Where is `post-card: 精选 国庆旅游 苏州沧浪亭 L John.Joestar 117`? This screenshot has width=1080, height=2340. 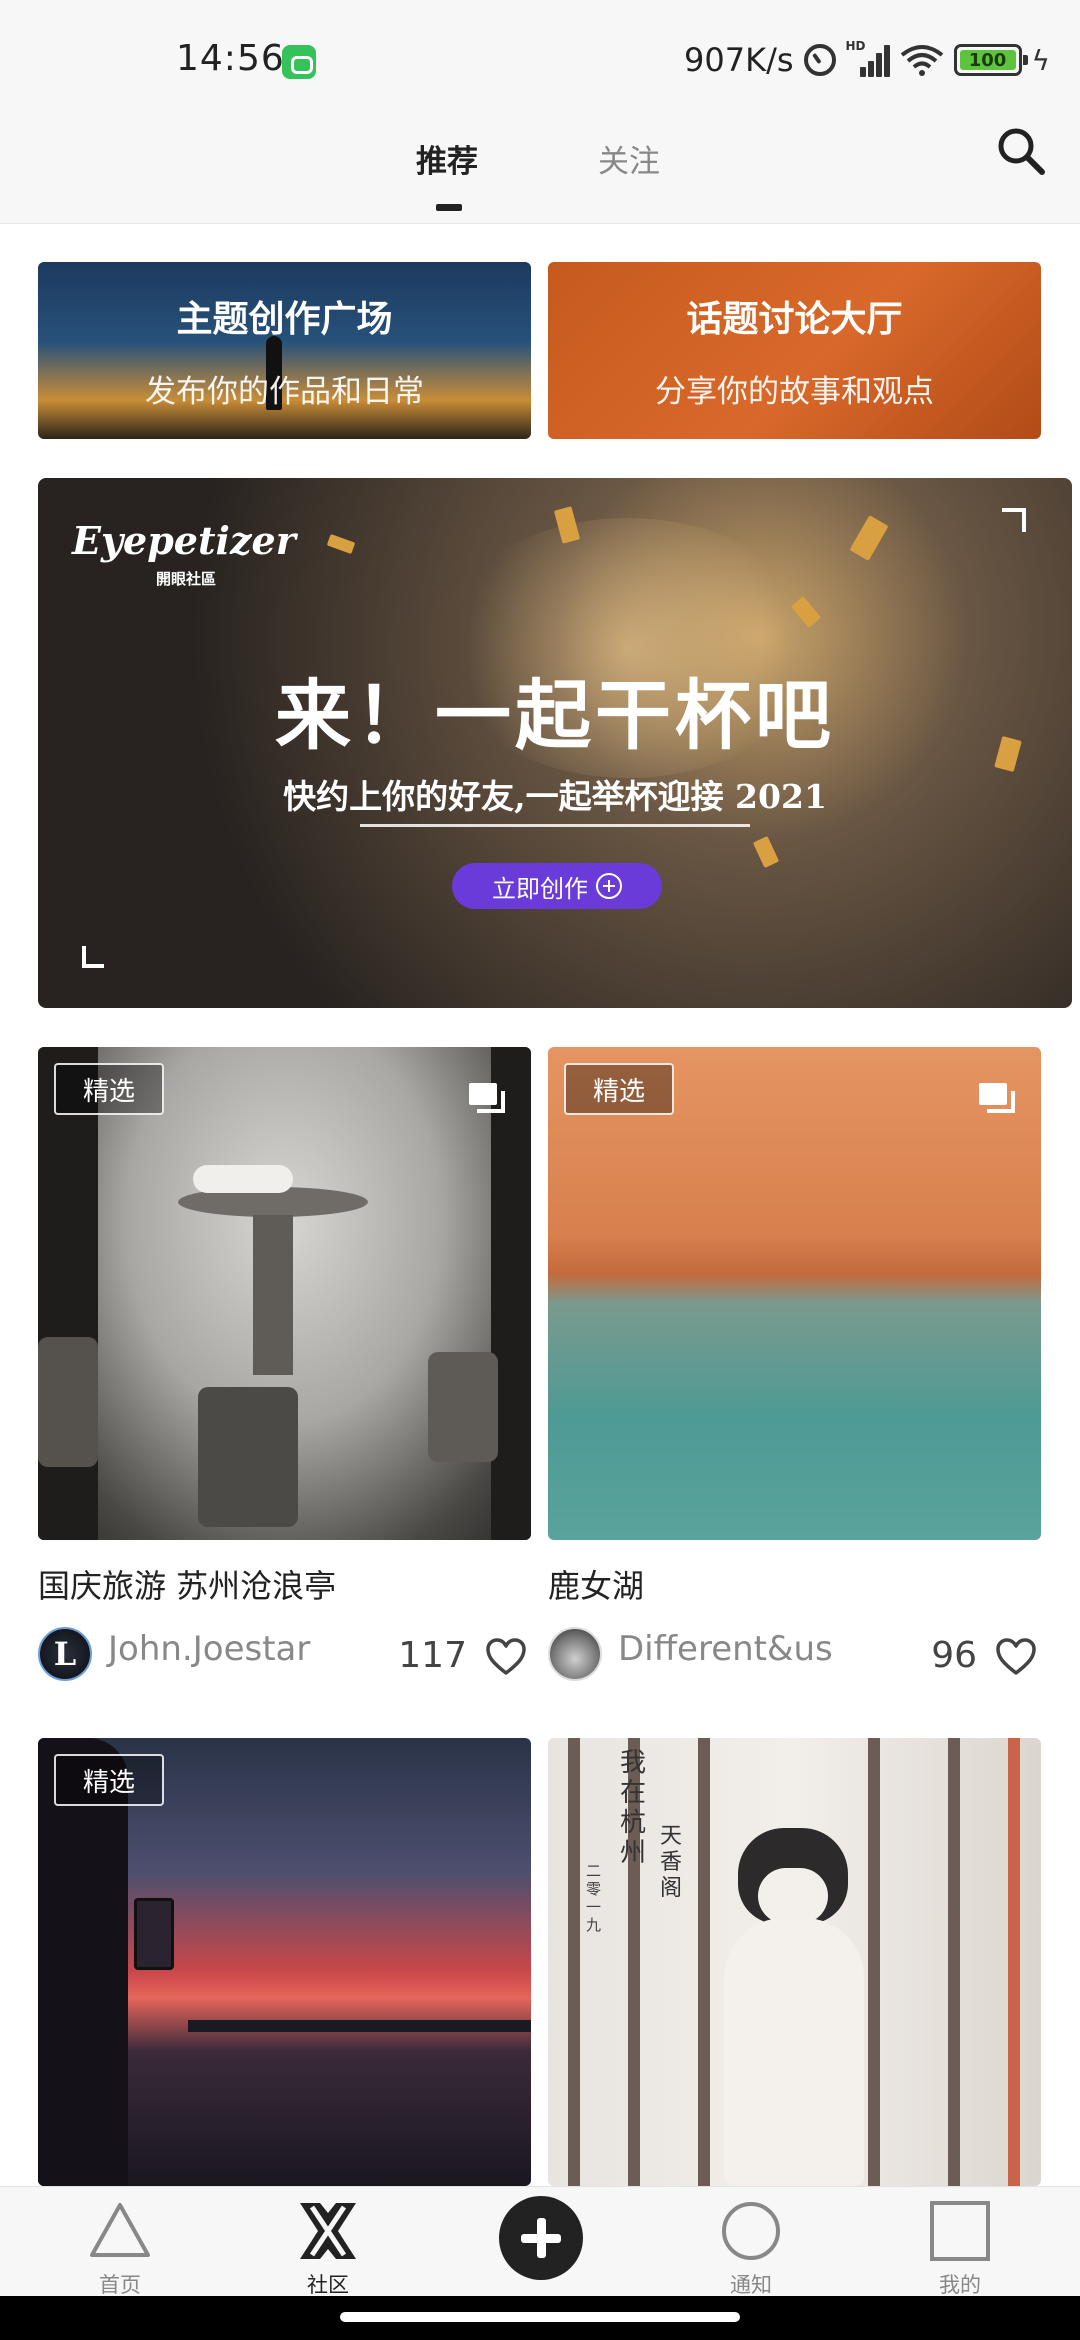
post-card: 精选 国庆旅游 苏州沧浪亭 L John.Joestar 117 is located at coordinates (284, 1367).